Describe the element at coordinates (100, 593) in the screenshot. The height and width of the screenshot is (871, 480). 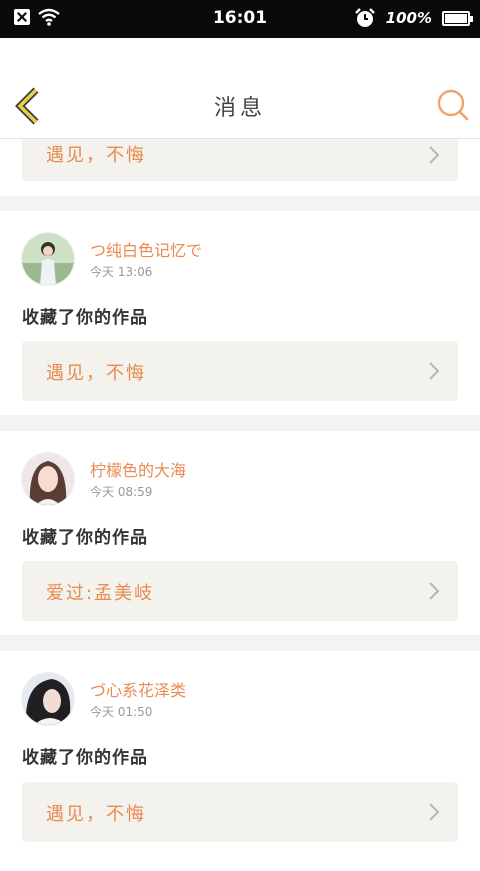
I see `work-title: 爱过:孟美岐` at that location.